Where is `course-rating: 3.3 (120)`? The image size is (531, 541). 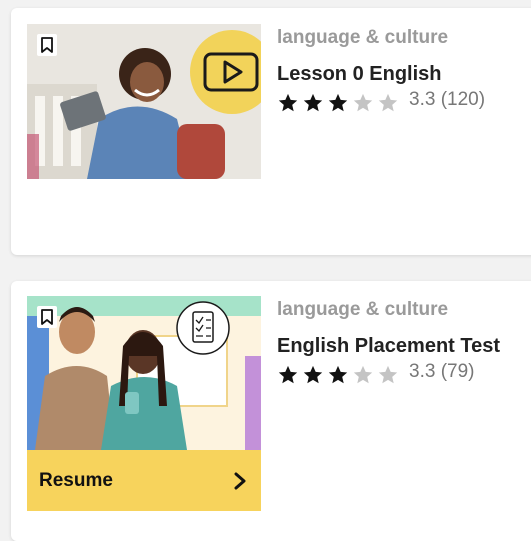 course-rating: 3.3 (120) is located at coordinates (381, 101).